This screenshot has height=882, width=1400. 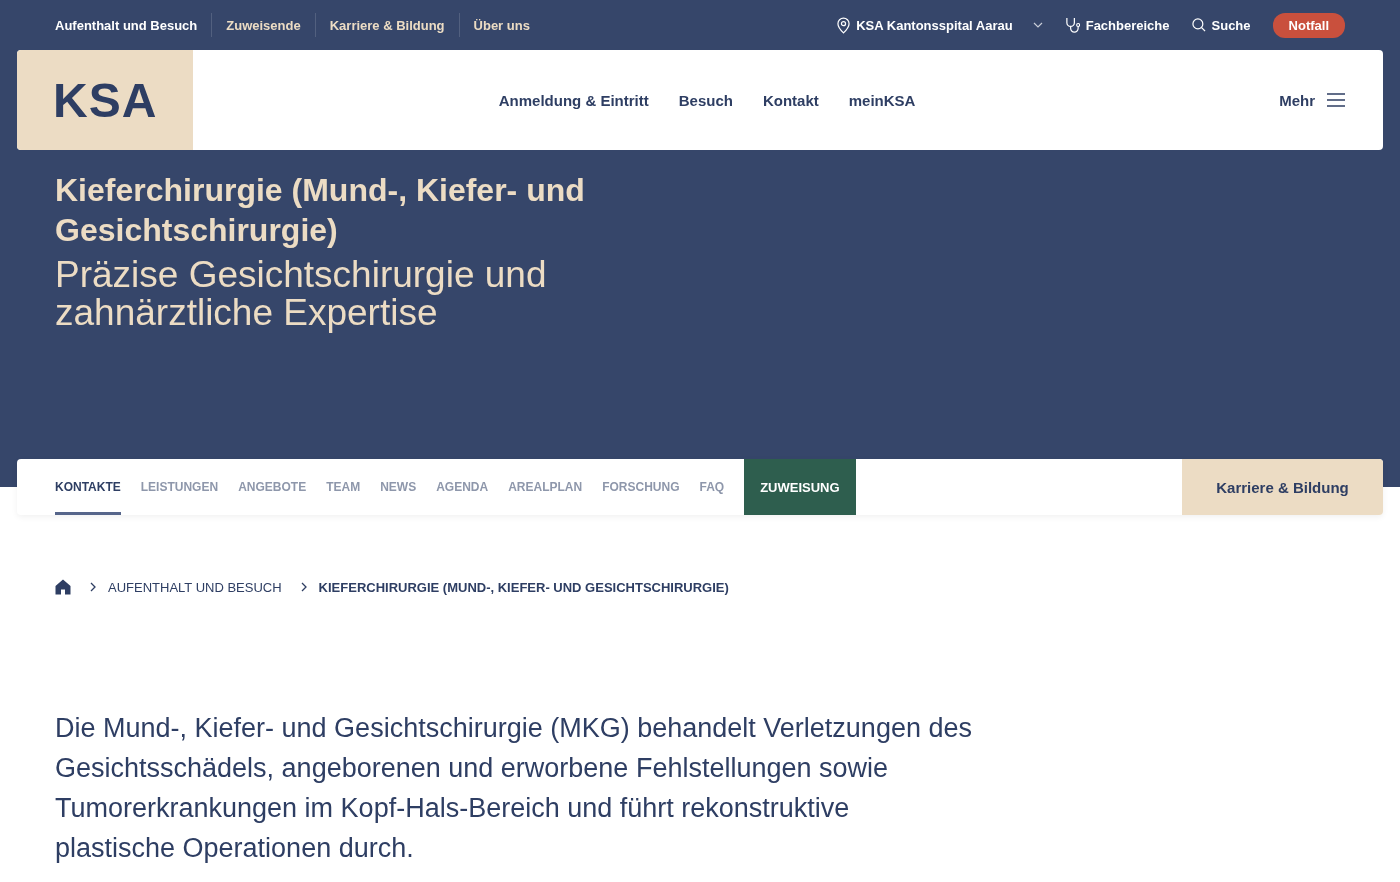 I want to click on top-nav-link: Karriere & Bildung, so click(x=387, y=25).